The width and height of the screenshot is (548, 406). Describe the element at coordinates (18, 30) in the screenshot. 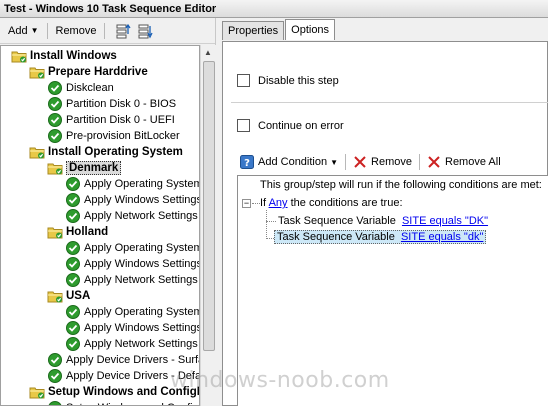

I see `add-label: Add` at that location.